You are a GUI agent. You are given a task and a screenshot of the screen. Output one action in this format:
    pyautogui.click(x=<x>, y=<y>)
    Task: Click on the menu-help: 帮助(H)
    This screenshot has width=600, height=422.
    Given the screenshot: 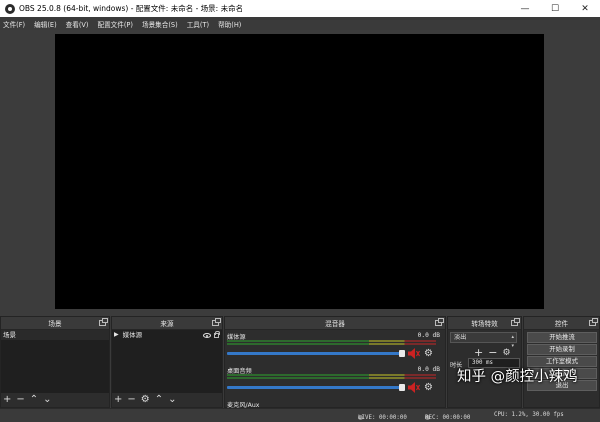 What is the action you would take?
    pyautogui.click(x=229, y=24)
    